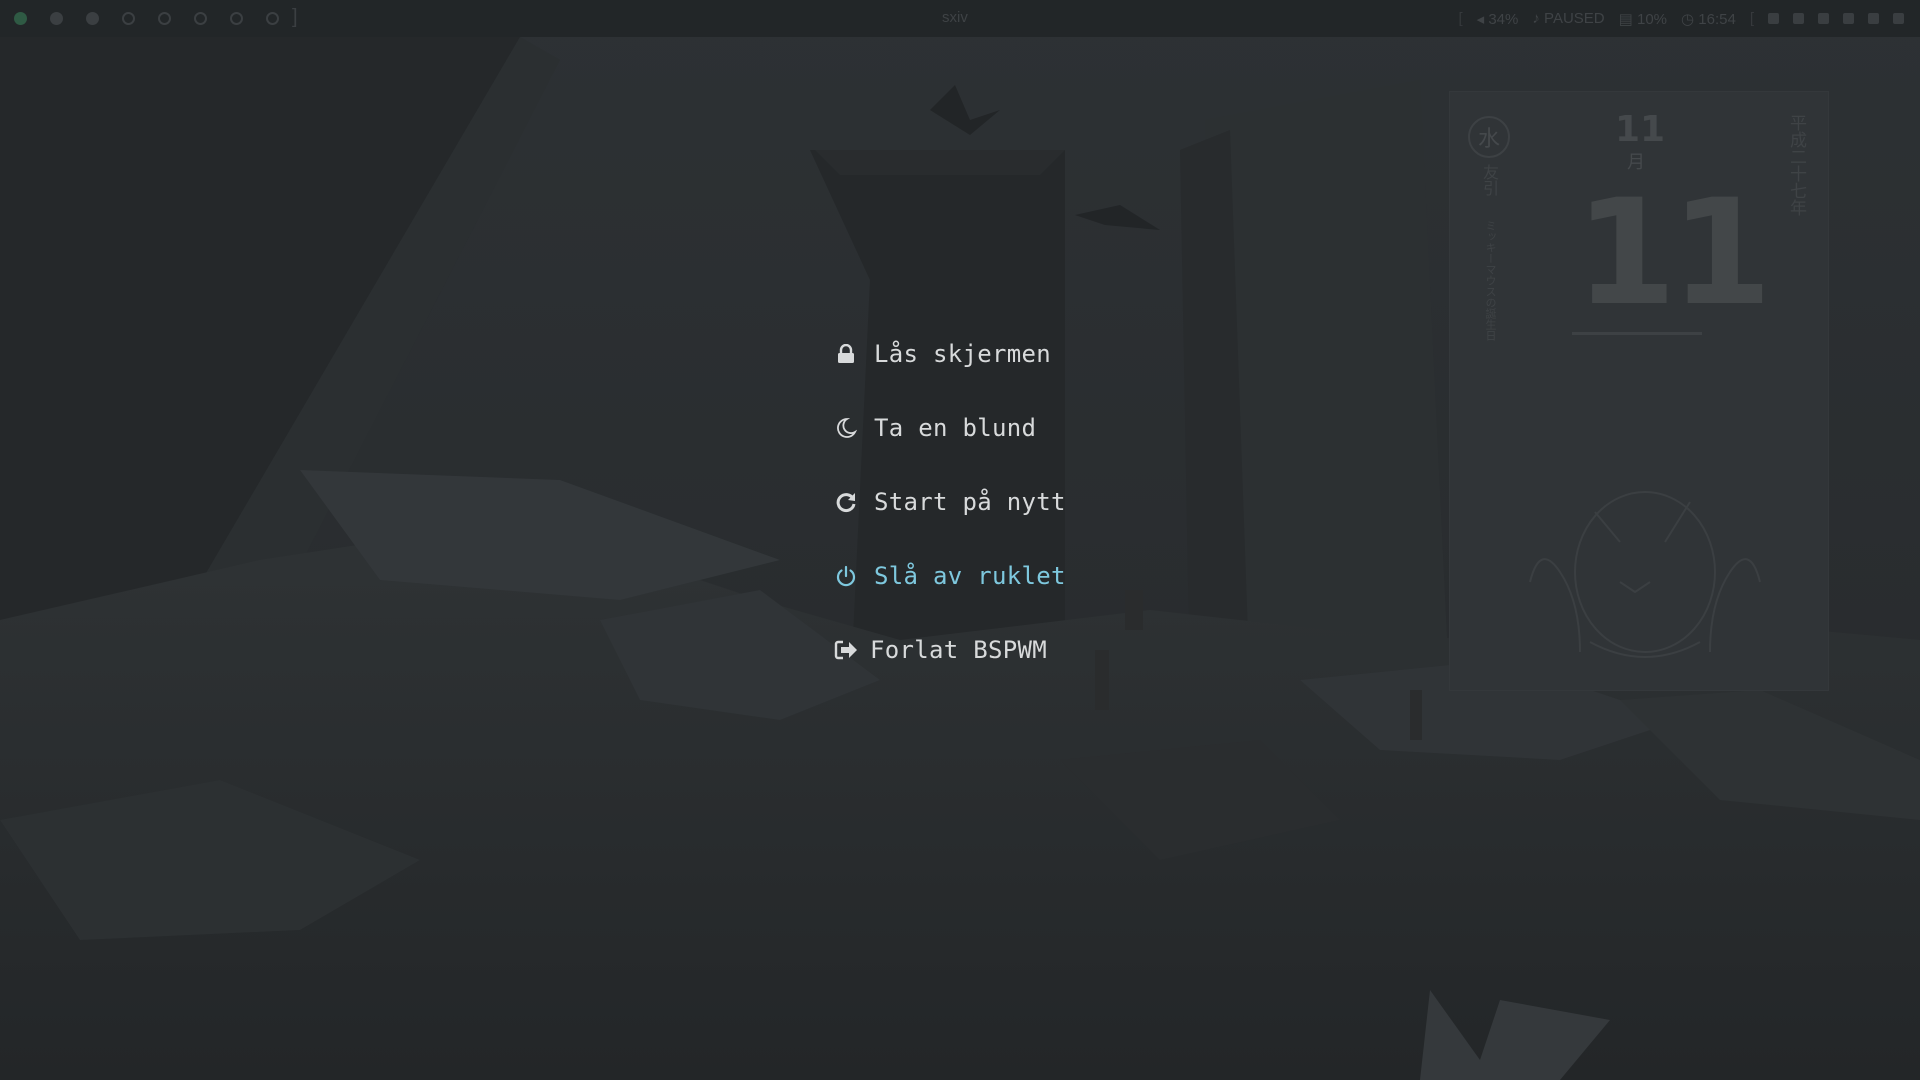 The width and height of the screenshot is (1920, 1080). I want to click on network-icon, so click(1848, 18).